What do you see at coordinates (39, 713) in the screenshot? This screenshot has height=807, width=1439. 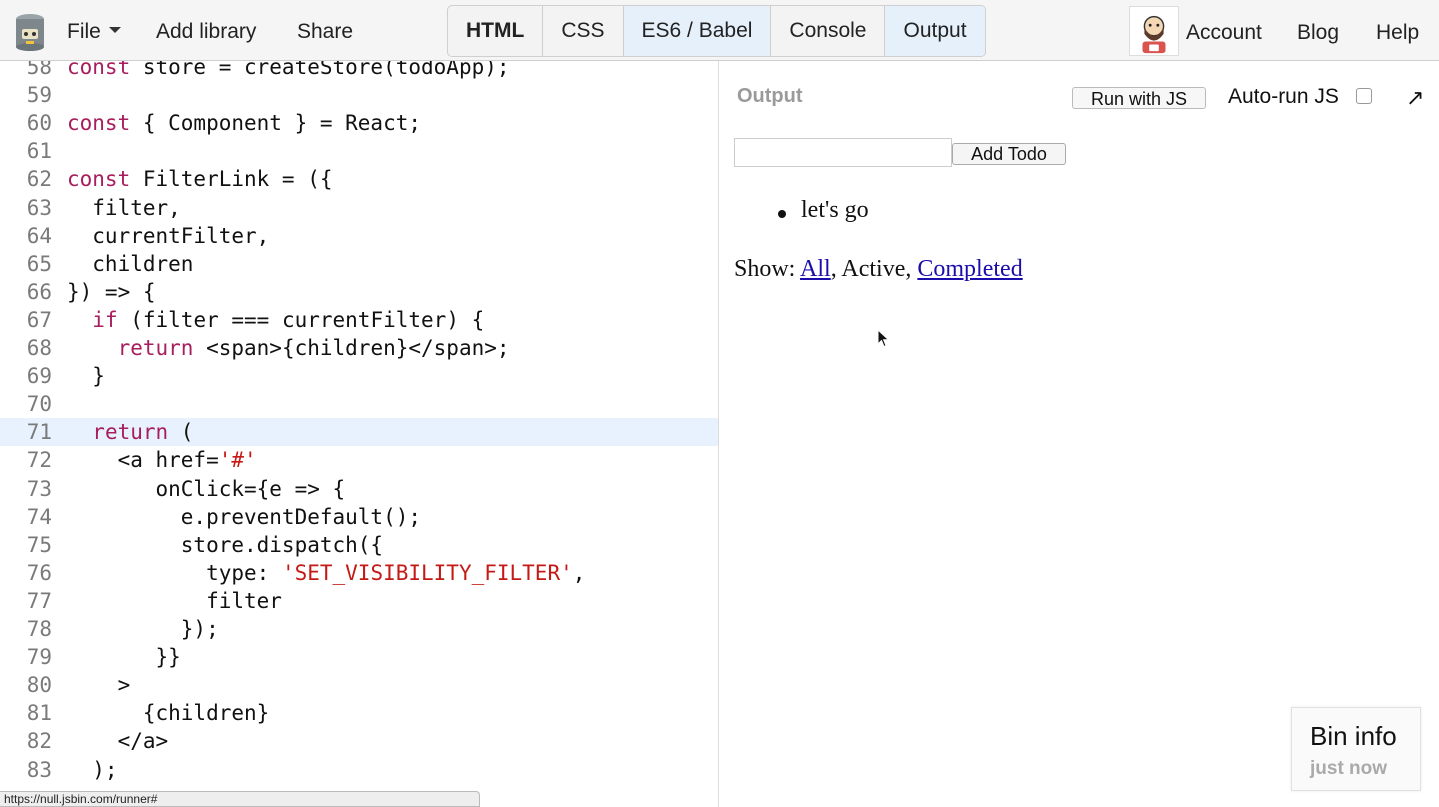 I see `line-number: 81` at bounding box center [39, 713].